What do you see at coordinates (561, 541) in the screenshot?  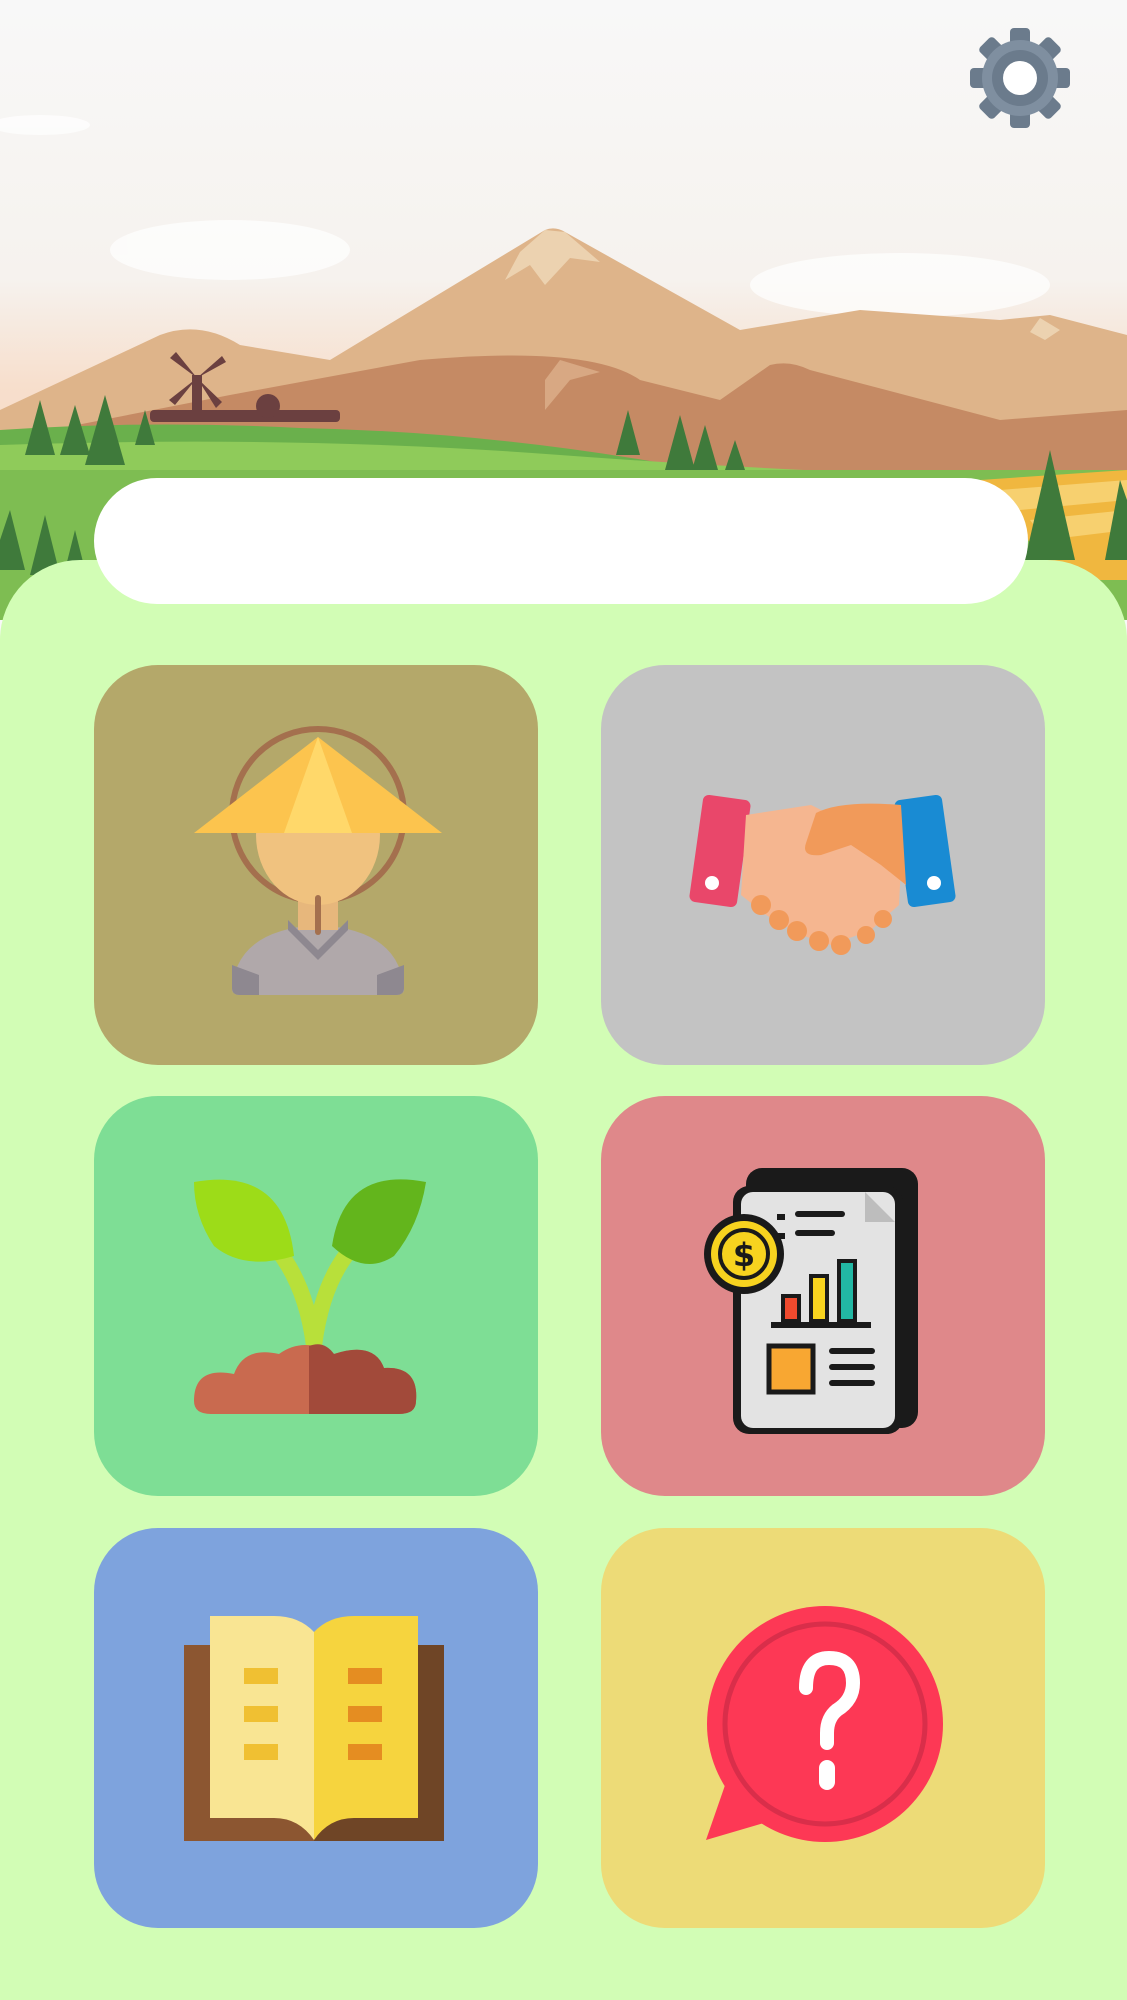 I see `search-bar` at bounding box center [561, 541].